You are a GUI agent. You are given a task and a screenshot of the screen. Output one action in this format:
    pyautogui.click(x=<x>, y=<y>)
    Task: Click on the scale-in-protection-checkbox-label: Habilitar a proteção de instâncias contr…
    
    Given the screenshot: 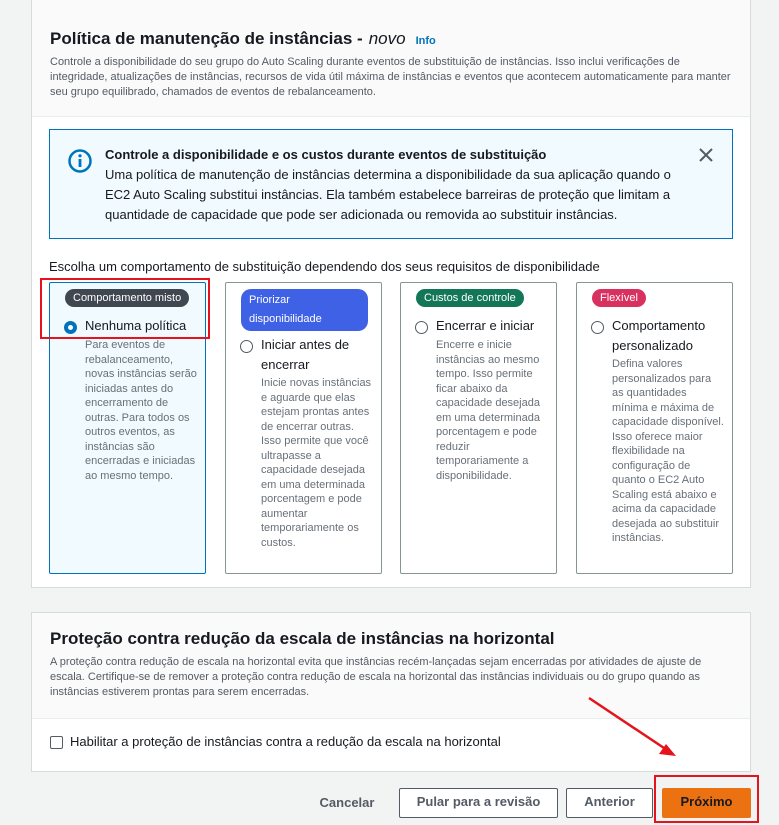 What is the action you would take?
    pyautogui.click(x=285, y=741)
    